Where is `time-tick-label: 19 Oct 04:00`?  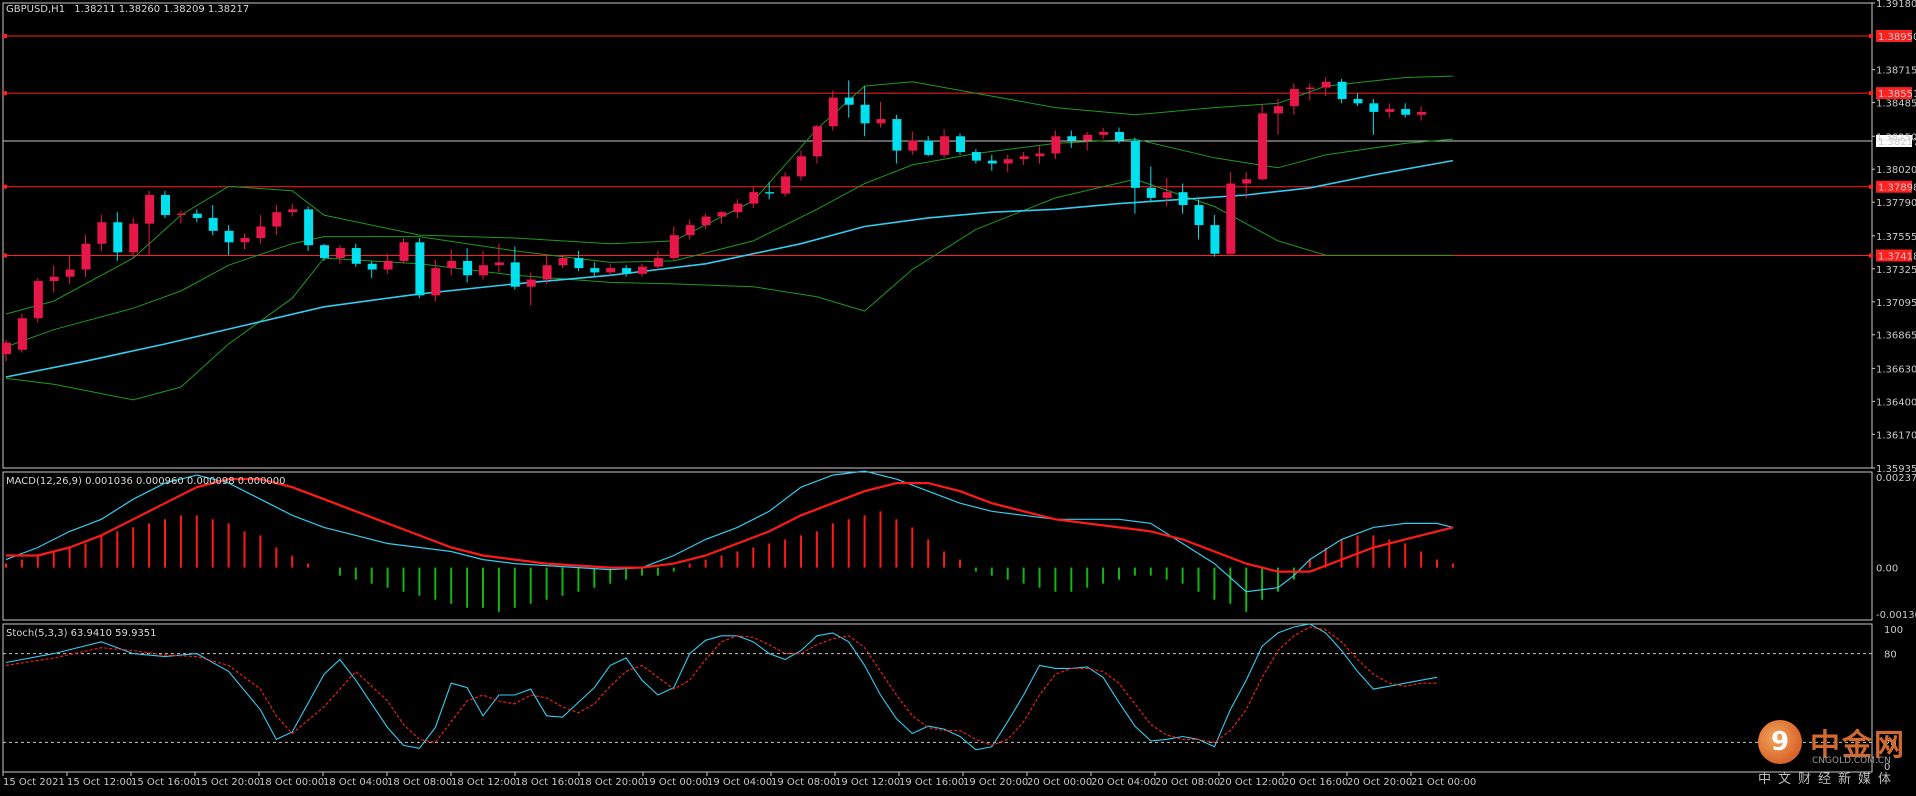
time-tick-label: 19 Oct 04:00 is located at coordinates (739, 782).